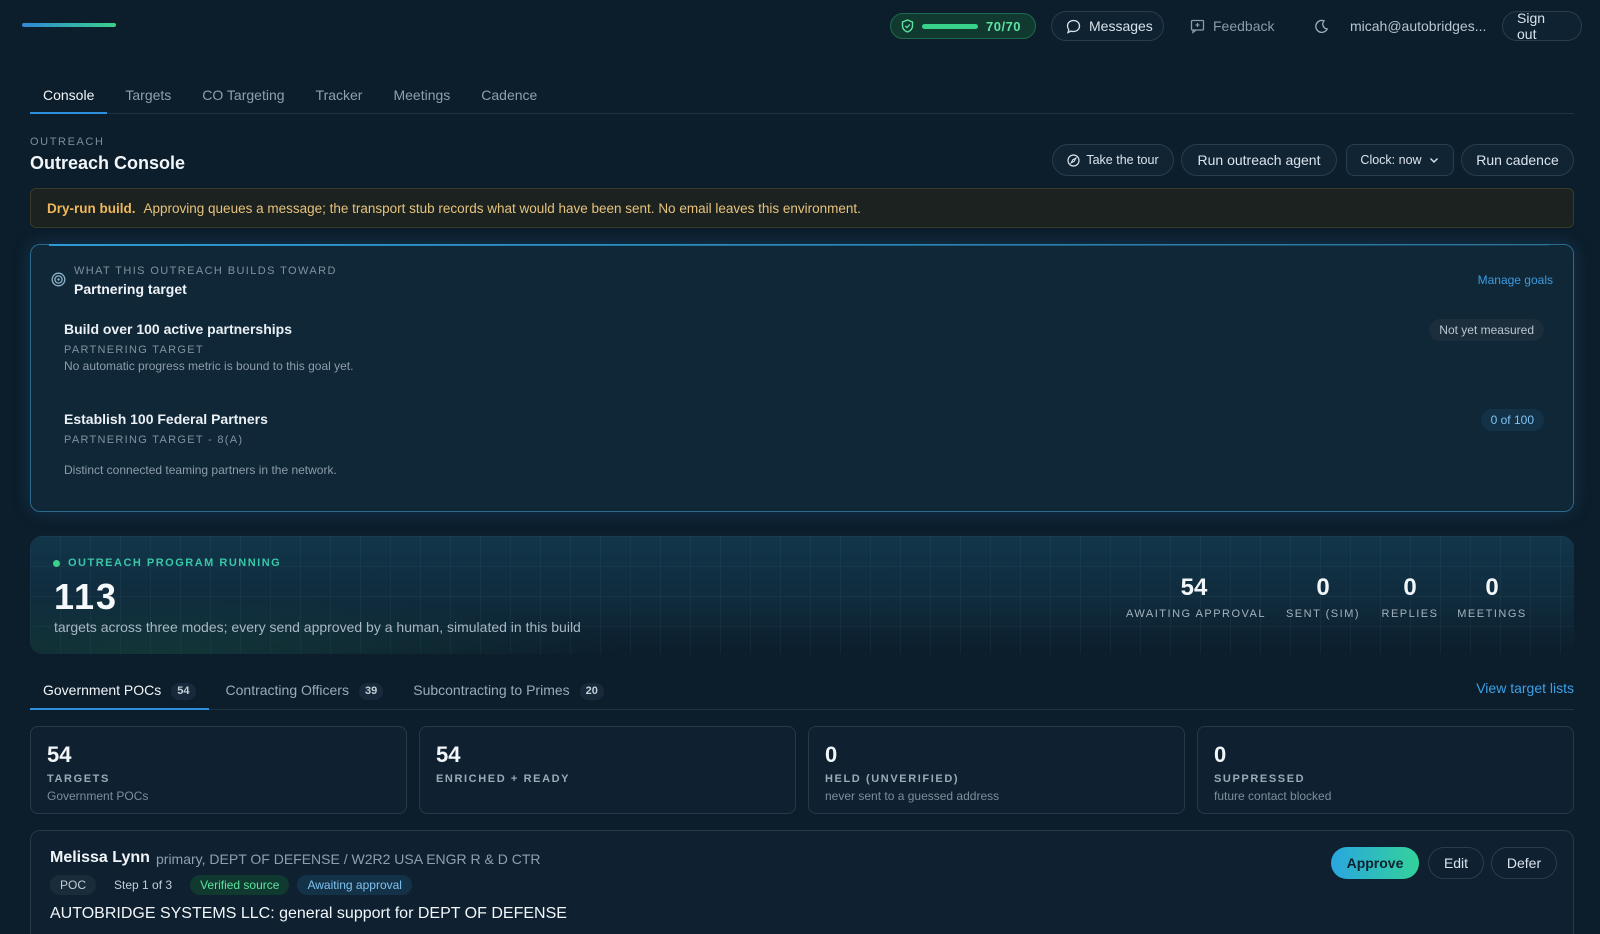  What do you see at coordinates (1385, 770) in the screenshot?
I see `summary-card-suppressed: 0 SUPPRESSED future contact blocked` at bounding box center [1385, 770].